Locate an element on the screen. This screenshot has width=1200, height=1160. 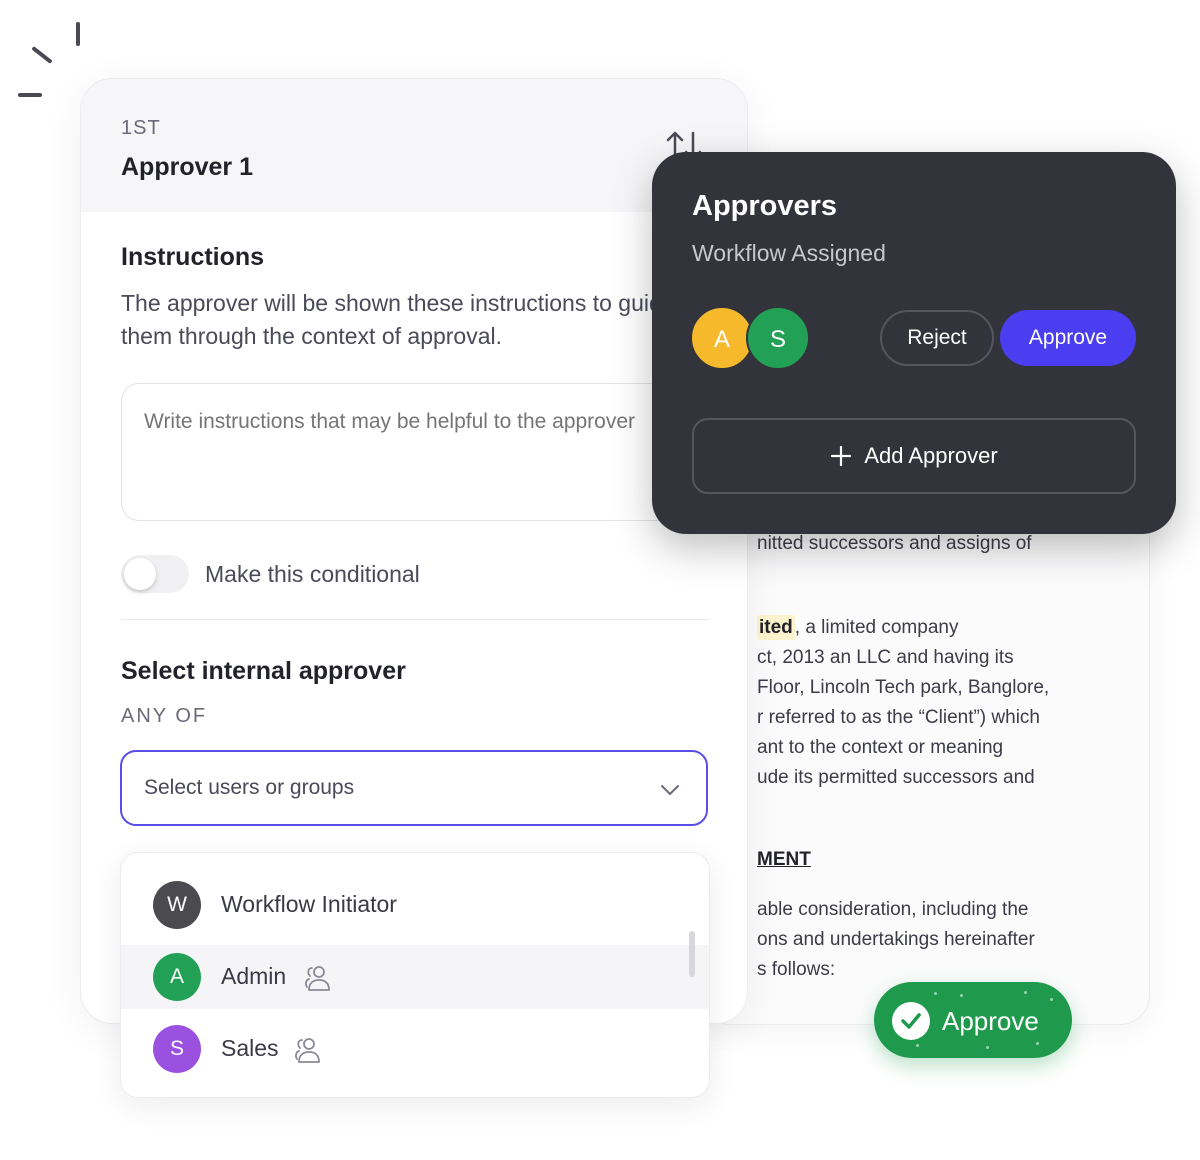
popover-subtitle: Workflow Assigned is located at coordinates (789, 253).